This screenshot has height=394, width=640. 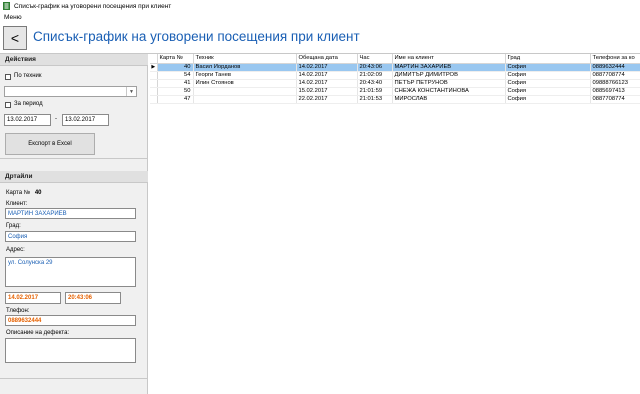 I want to click on card-label: Карта № 40, so click(x=24, y=193).